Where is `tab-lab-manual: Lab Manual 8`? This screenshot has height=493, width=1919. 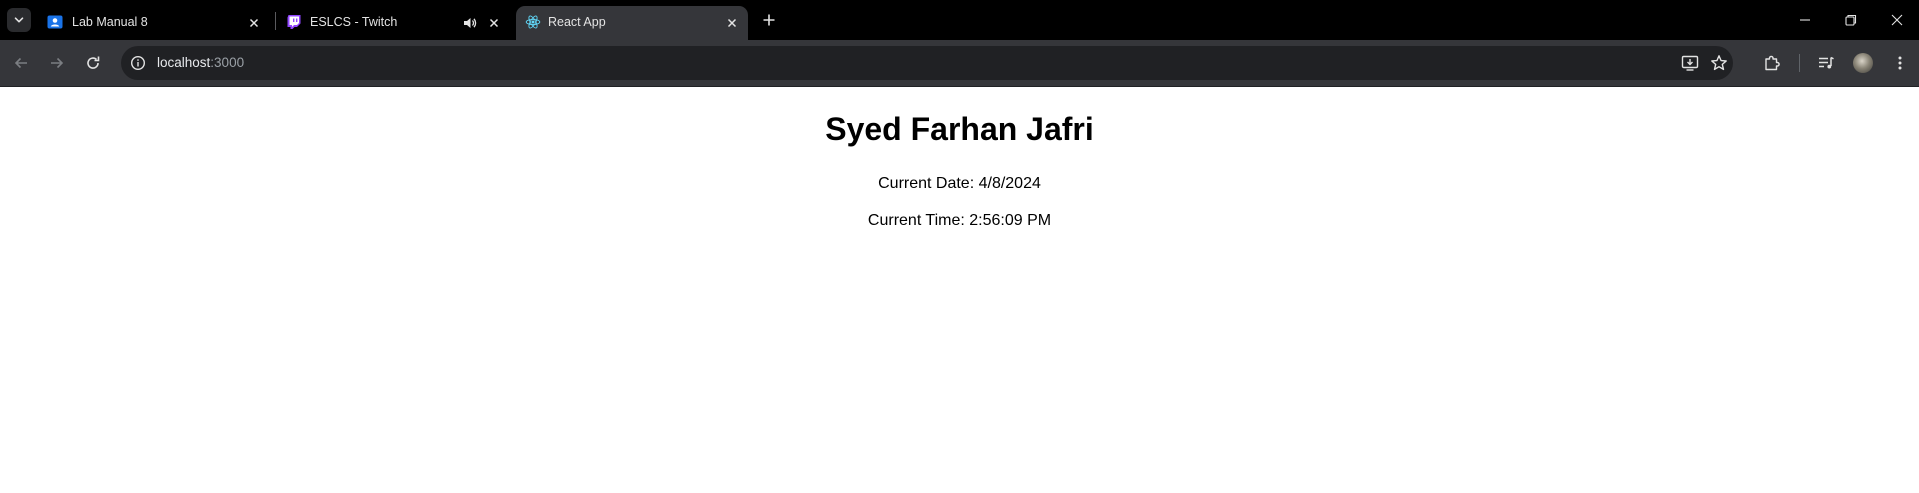
tab-lab-manual: Lab Manual 8 is located at coordinates (155, 23).